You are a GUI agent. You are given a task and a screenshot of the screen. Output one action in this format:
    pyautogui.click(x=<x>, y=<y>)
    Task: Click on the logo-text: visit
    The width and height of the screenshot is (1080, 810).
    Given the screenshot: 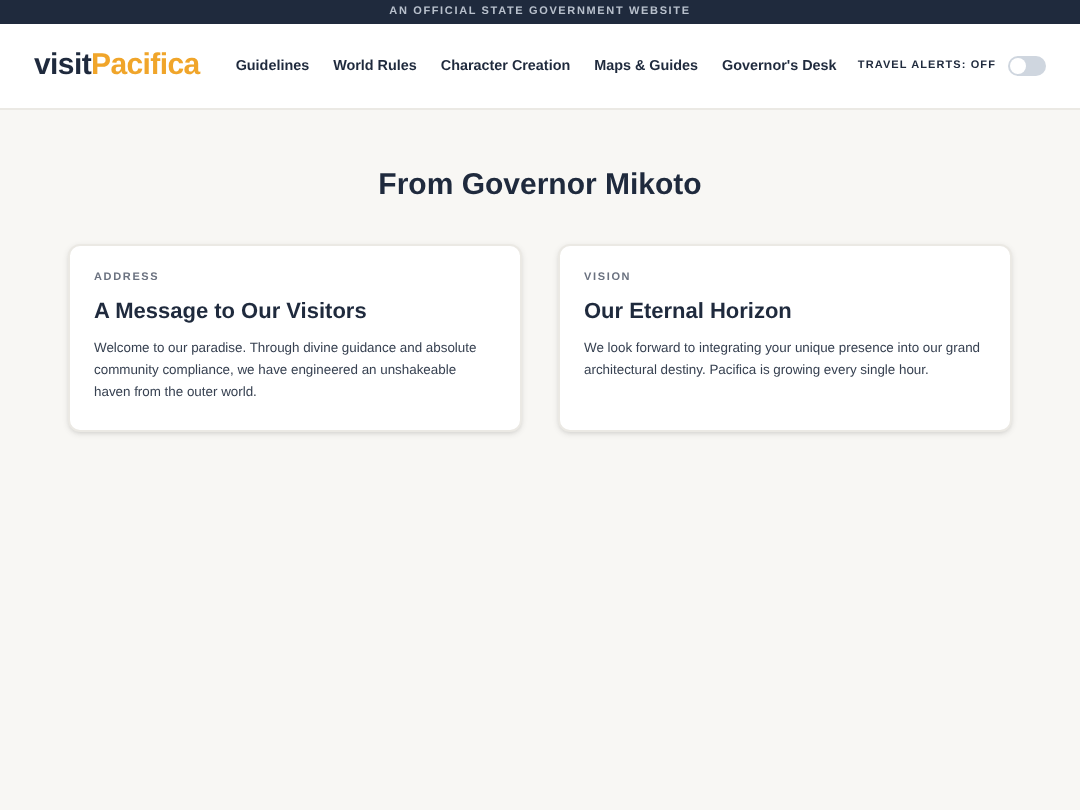 What is the action you would take?
    pyautogui.click(x=63, y=65)
    